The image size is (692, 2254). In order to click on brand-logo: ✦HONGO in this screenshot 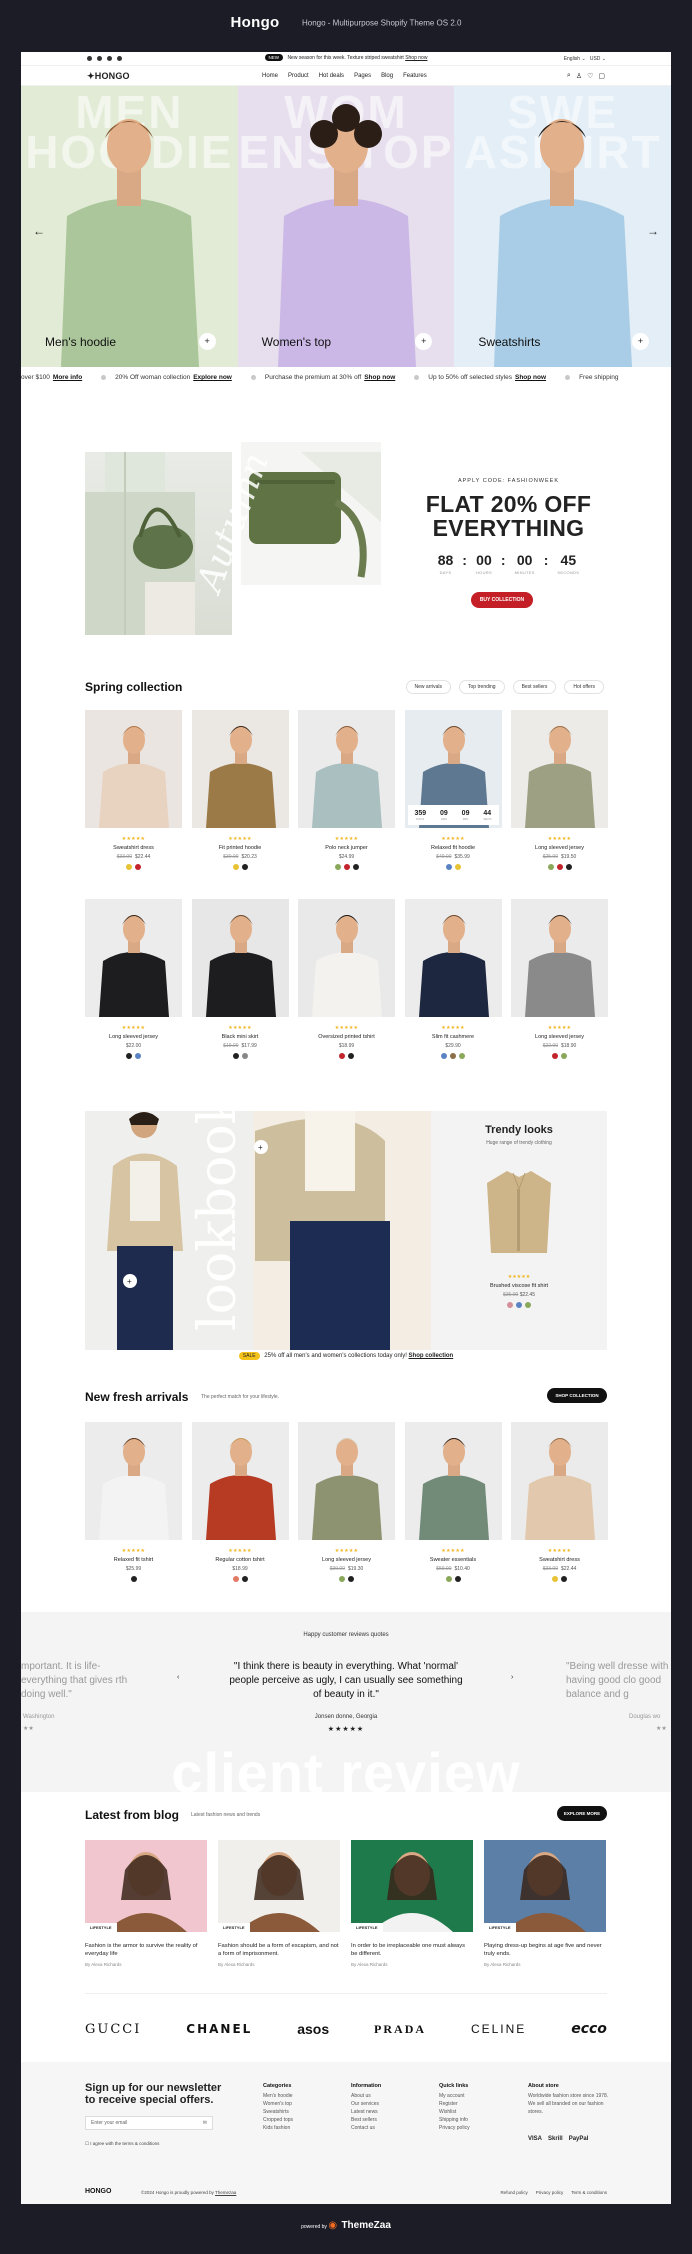, I will do `click(108, 76)`.